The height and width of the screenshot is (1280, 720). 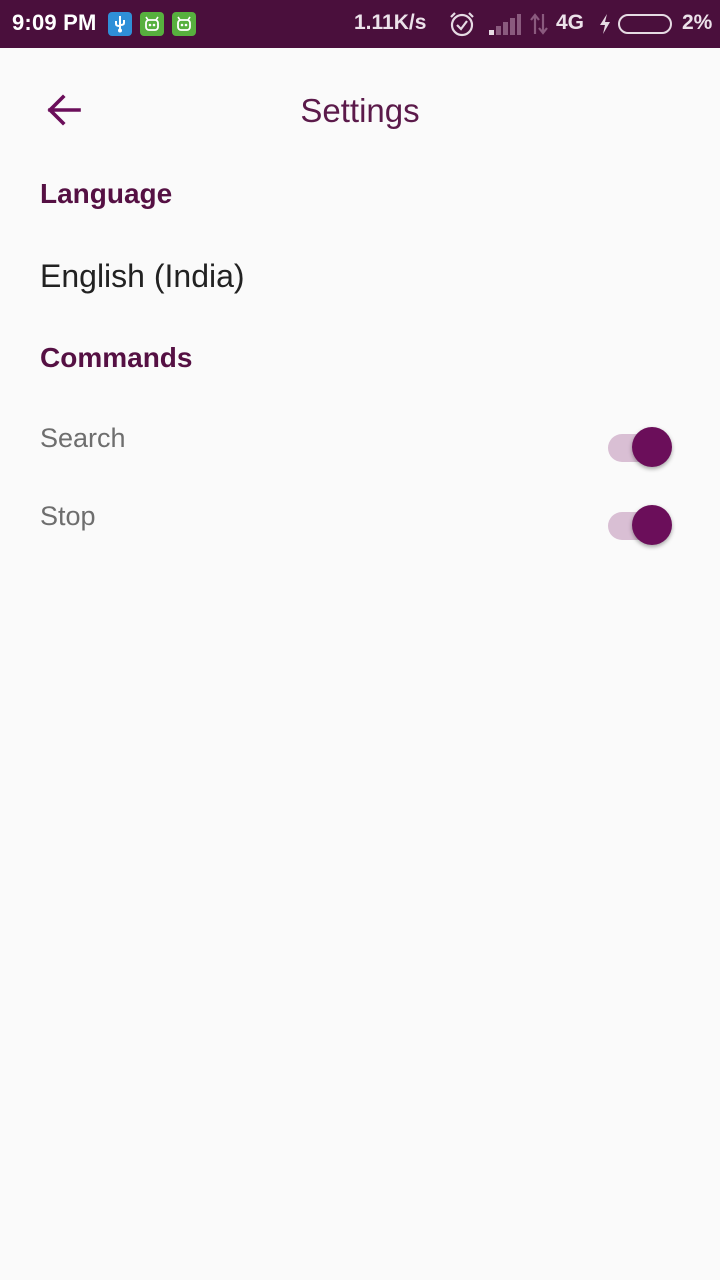 I want to click on alarm-icon, so click(x=462, y=26).